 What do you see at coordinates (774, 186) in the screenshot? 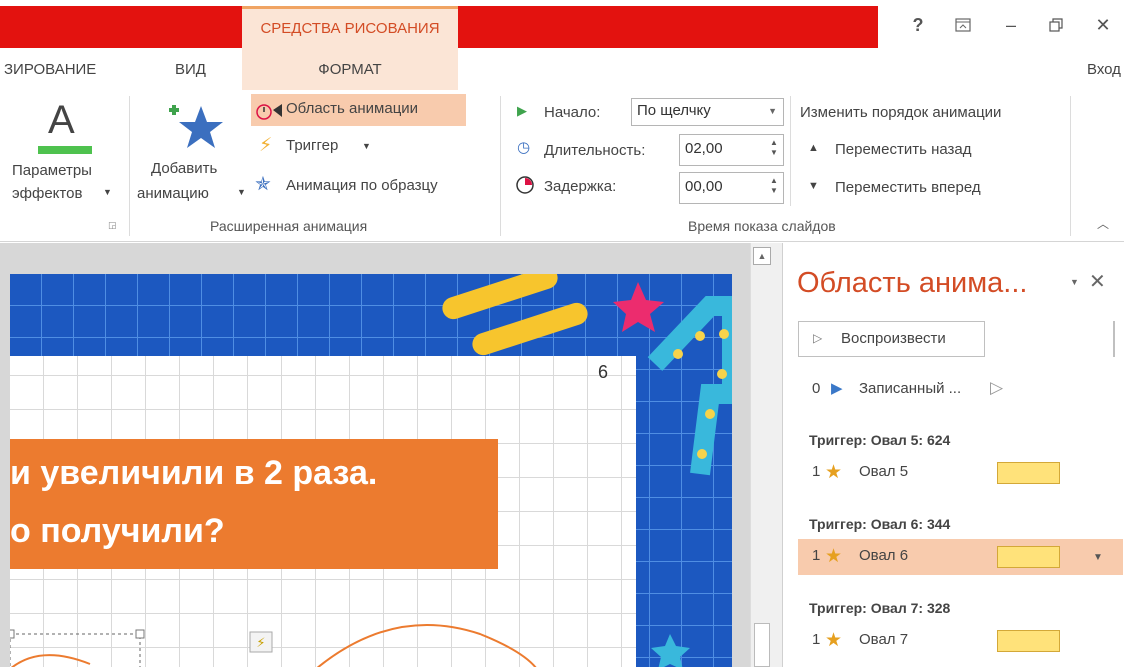
I see `delay-spinner: ▲ ▼` at bounding box center [774, 186].